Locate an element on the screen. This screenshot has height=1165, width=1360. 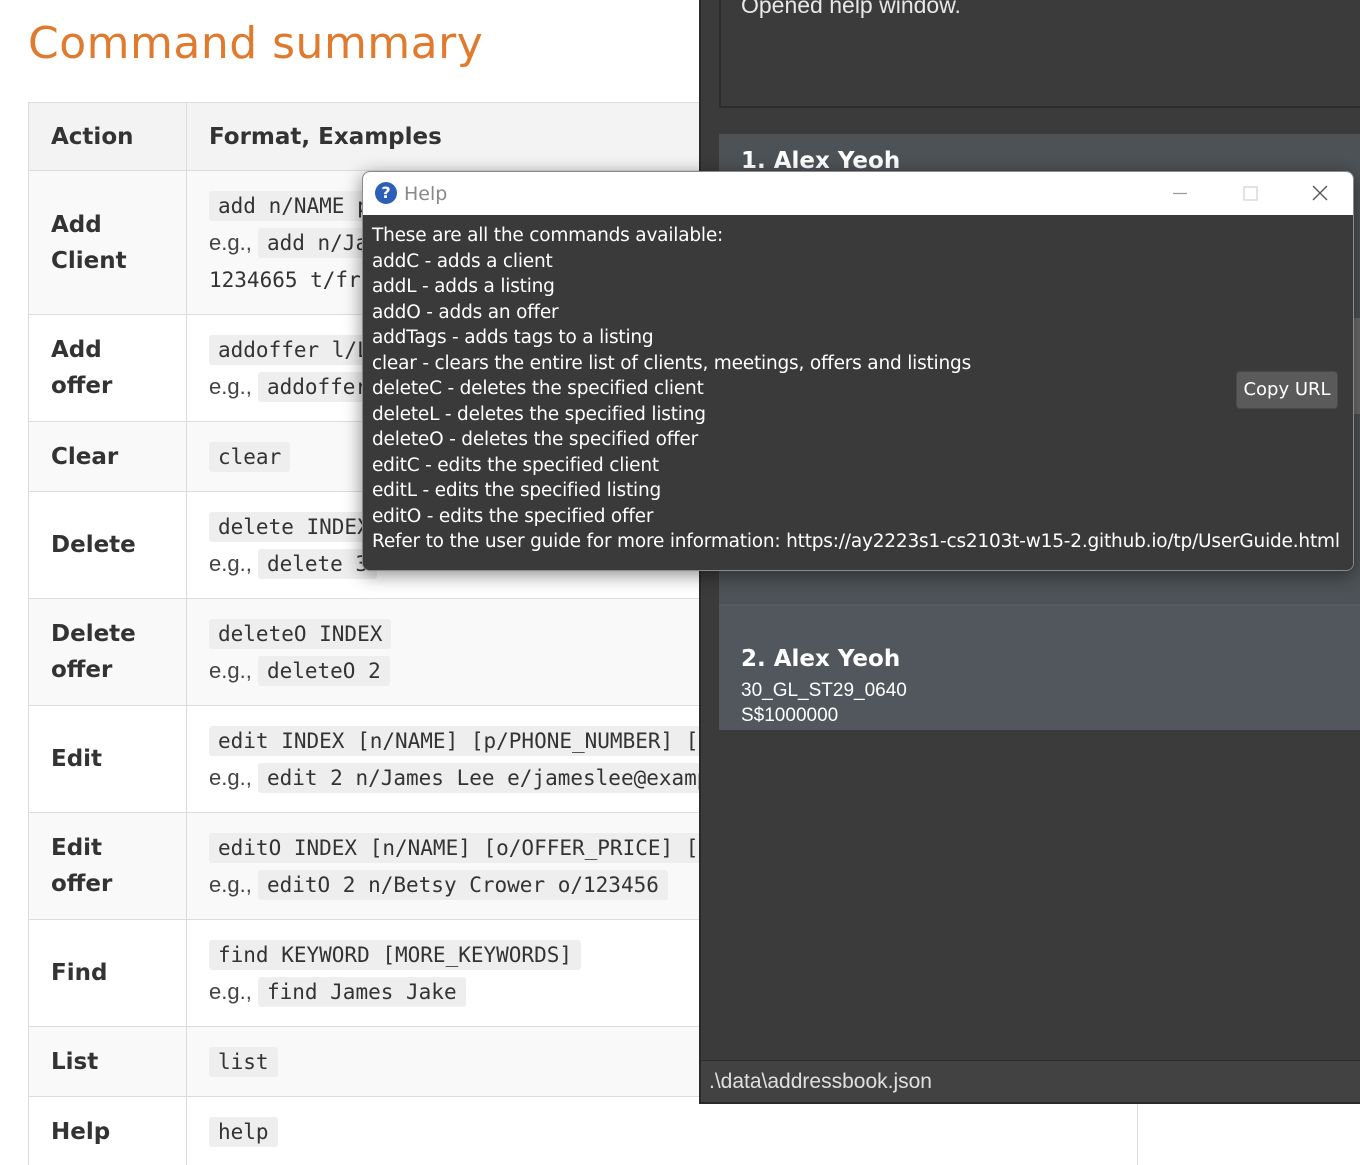
help-line: deleteO - deletes the specified offer is located at coordinates (535, 439).